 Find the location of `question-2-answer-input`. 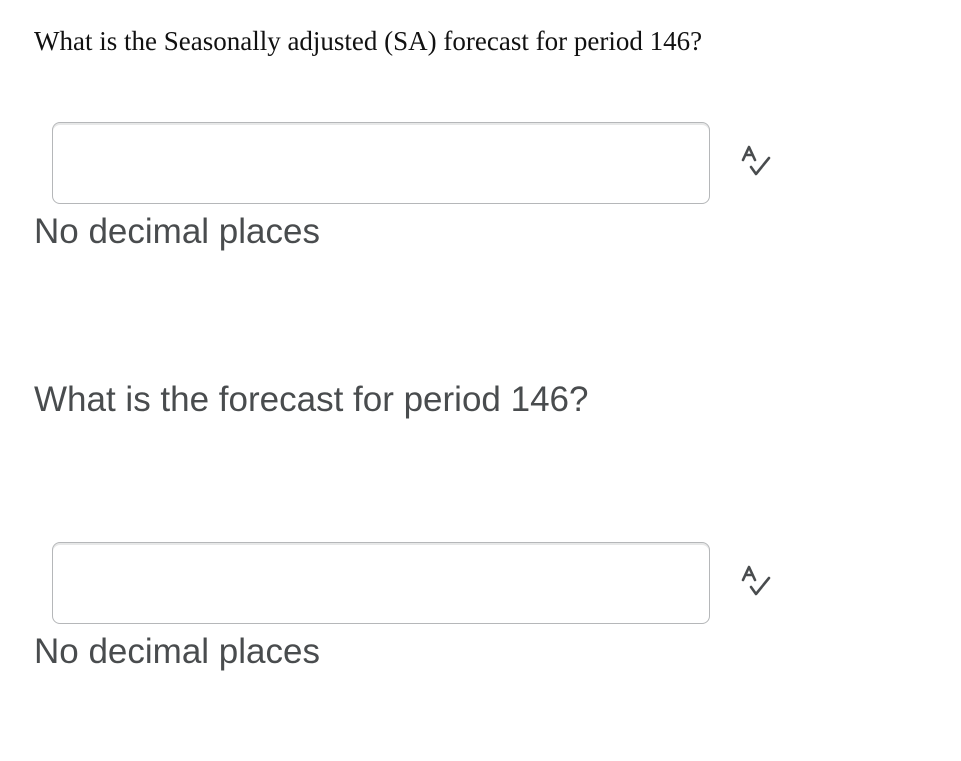

question-2-answer-input is located at coordinates (381, 583).